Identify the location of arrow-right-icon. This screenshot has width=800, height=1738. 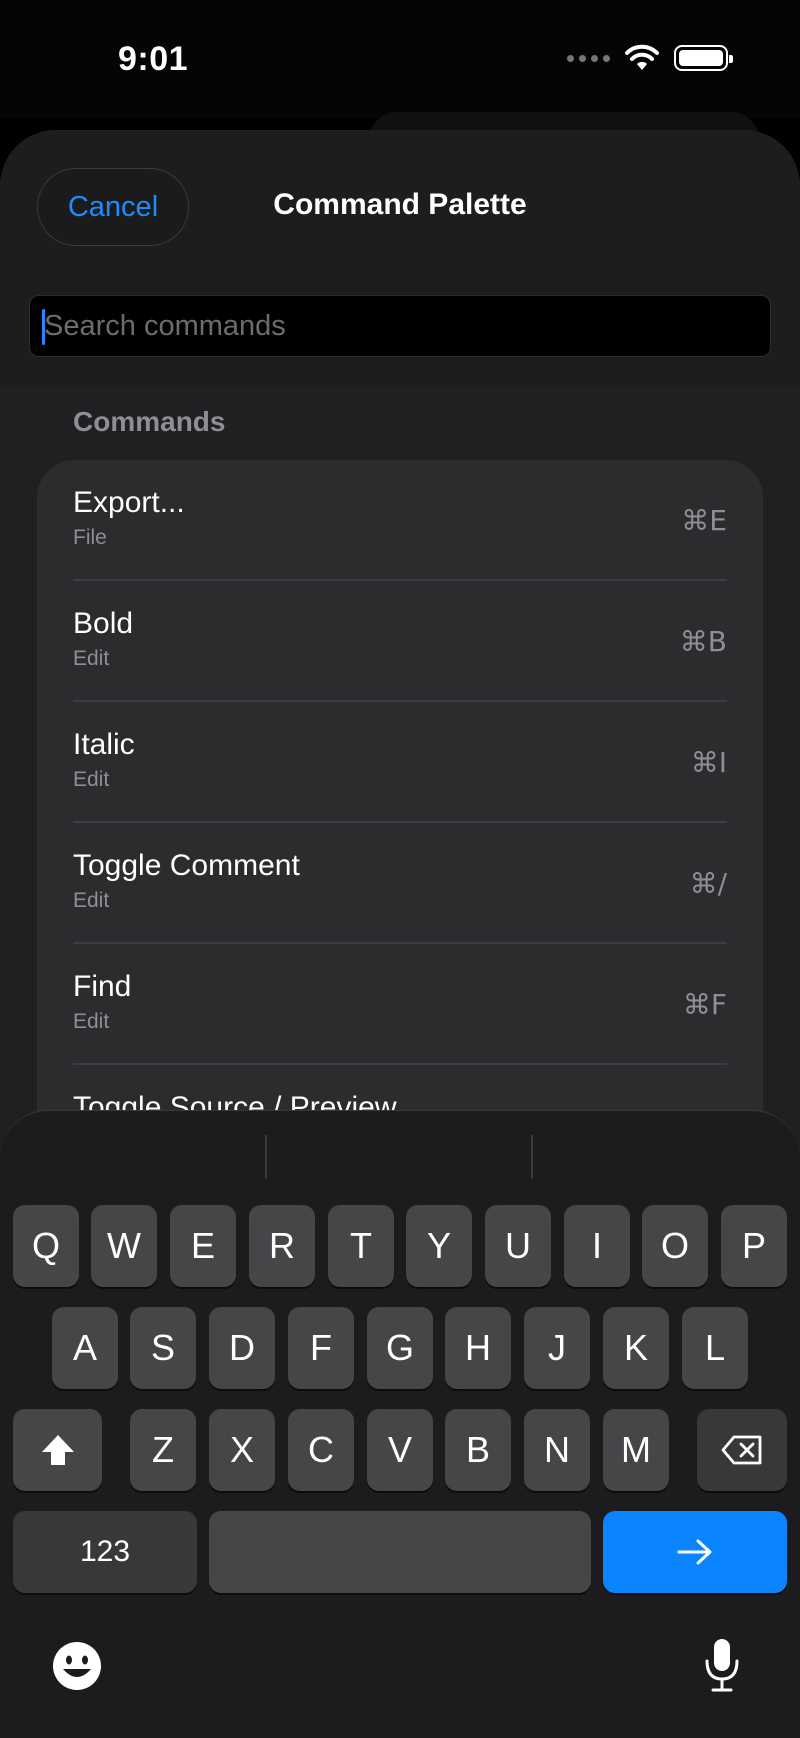
(694, 1552).